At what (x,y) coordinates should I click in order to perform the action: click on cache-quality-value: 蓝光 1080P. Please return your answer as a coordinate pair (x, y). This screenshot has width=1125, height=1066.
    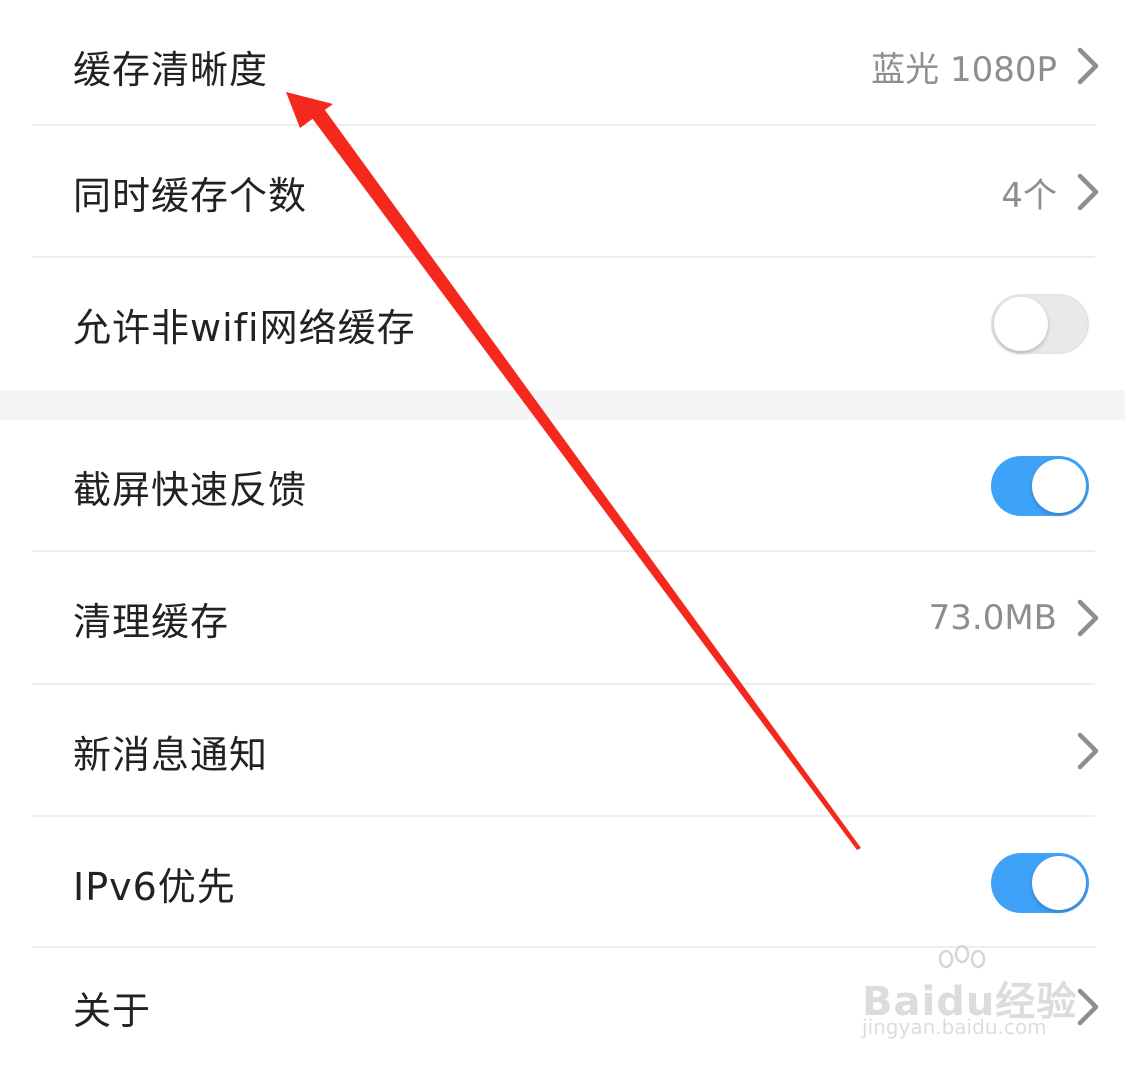
    Looking at the image, I should click on (964, 69).